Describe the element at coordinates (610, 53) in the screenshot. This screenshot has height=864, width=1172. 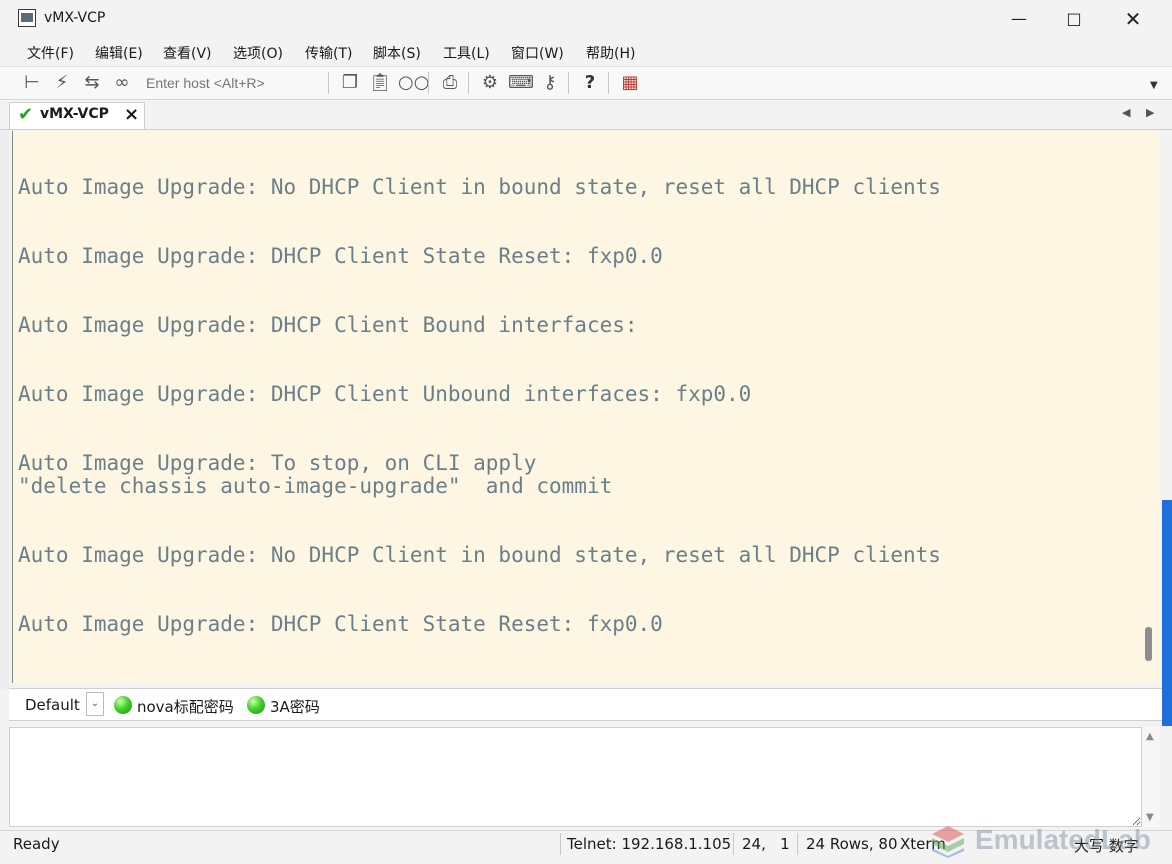
I see `menu-help: 帮助(H)` at that location.